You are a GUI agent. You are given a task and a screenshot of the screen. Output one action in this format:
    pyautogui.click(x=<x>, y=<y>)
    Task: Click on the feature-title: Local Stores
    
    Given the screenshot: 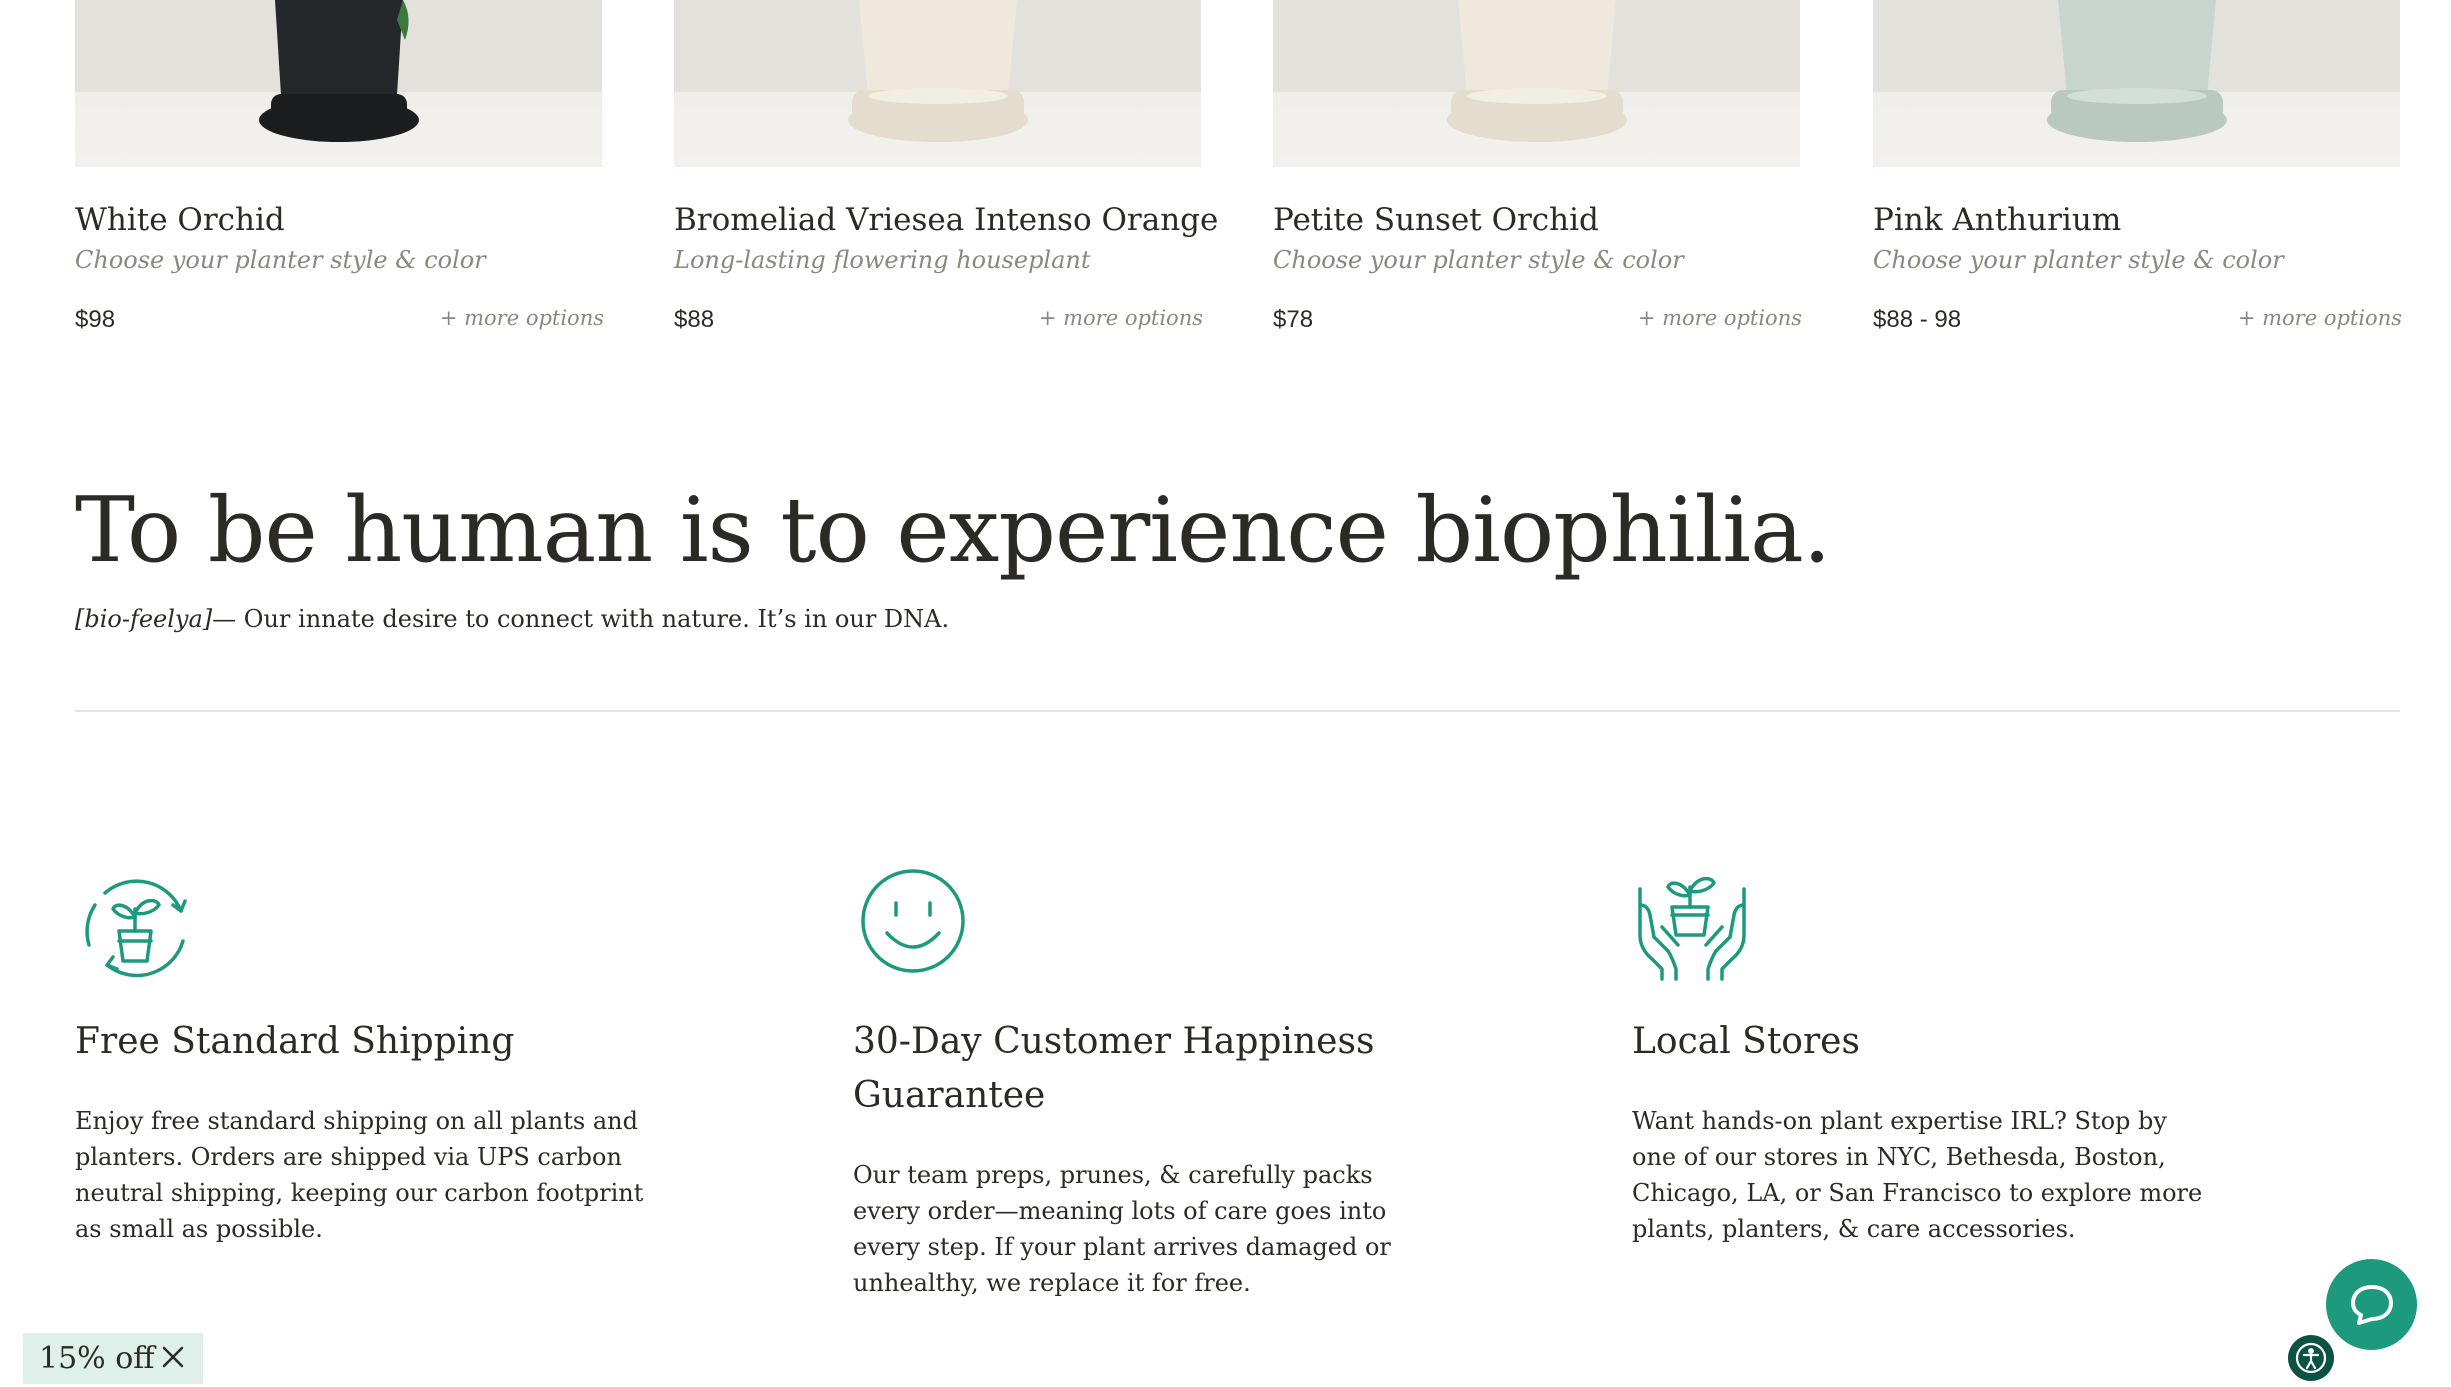 What is the action you would take?
    pyautogui.click(x=1746, y=1041)
    